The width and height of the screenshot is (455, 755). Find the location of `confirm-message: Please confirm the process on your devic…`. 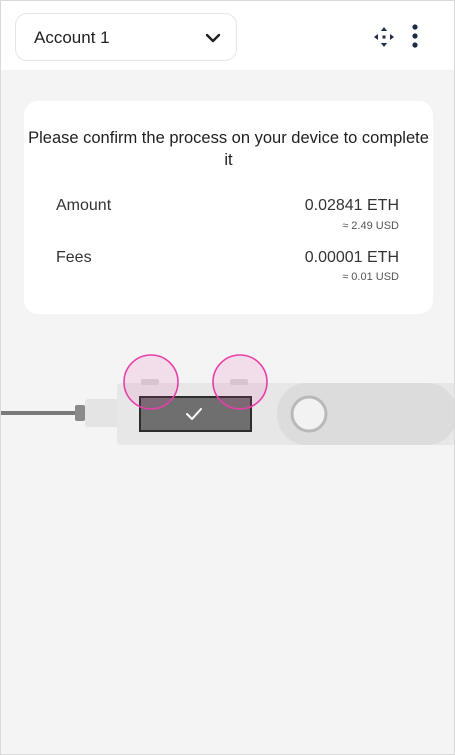

confirm-message: Please confirm the process on your devic… is located at coordinates (228, 149).